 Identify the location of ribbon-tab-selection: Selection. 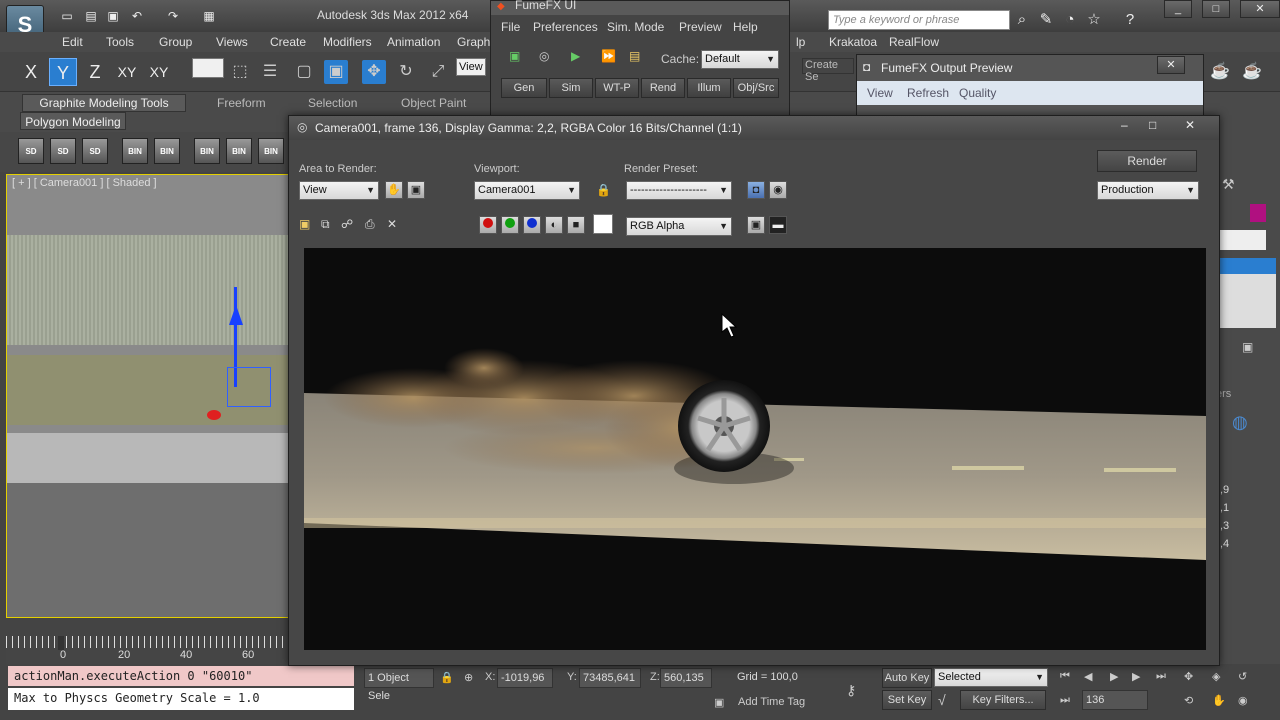
(332, 103).